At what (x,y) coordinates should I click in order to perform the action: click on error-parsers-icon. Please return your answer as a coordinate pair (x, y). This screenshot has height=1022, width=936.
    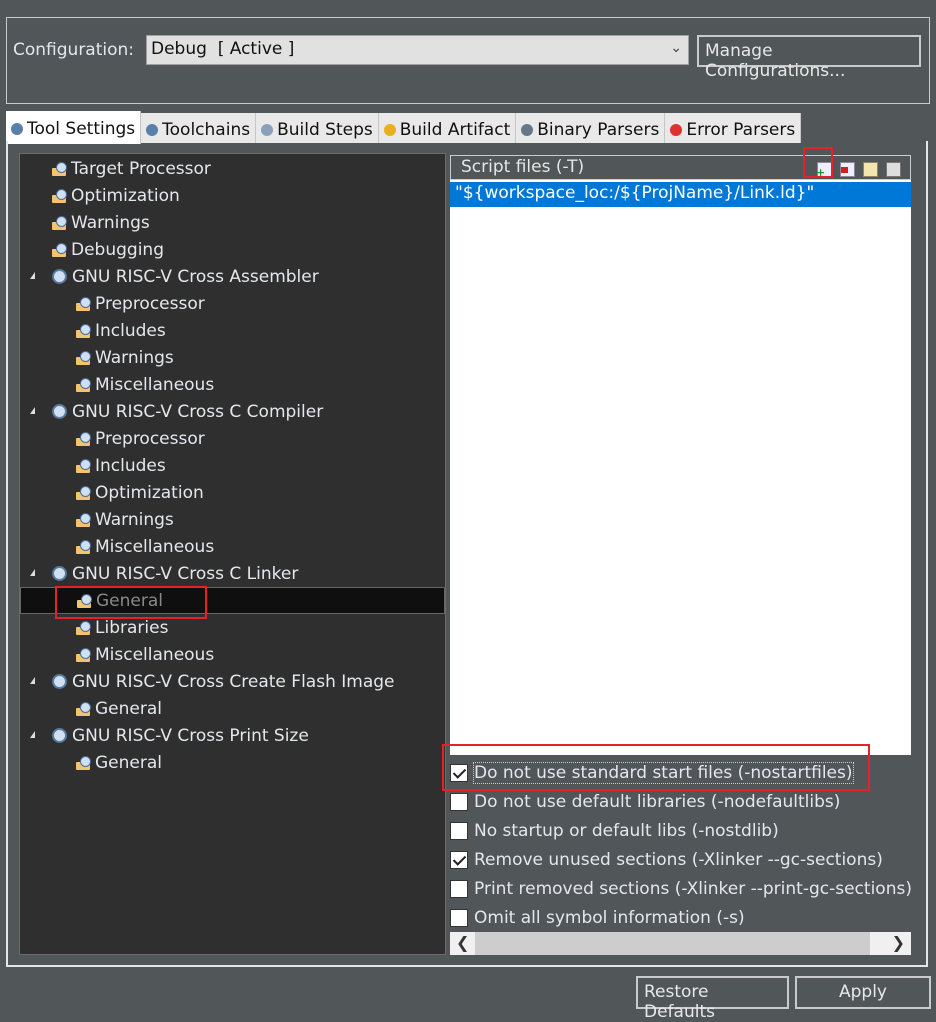
    Looking at the image, I should click on (676, 129).